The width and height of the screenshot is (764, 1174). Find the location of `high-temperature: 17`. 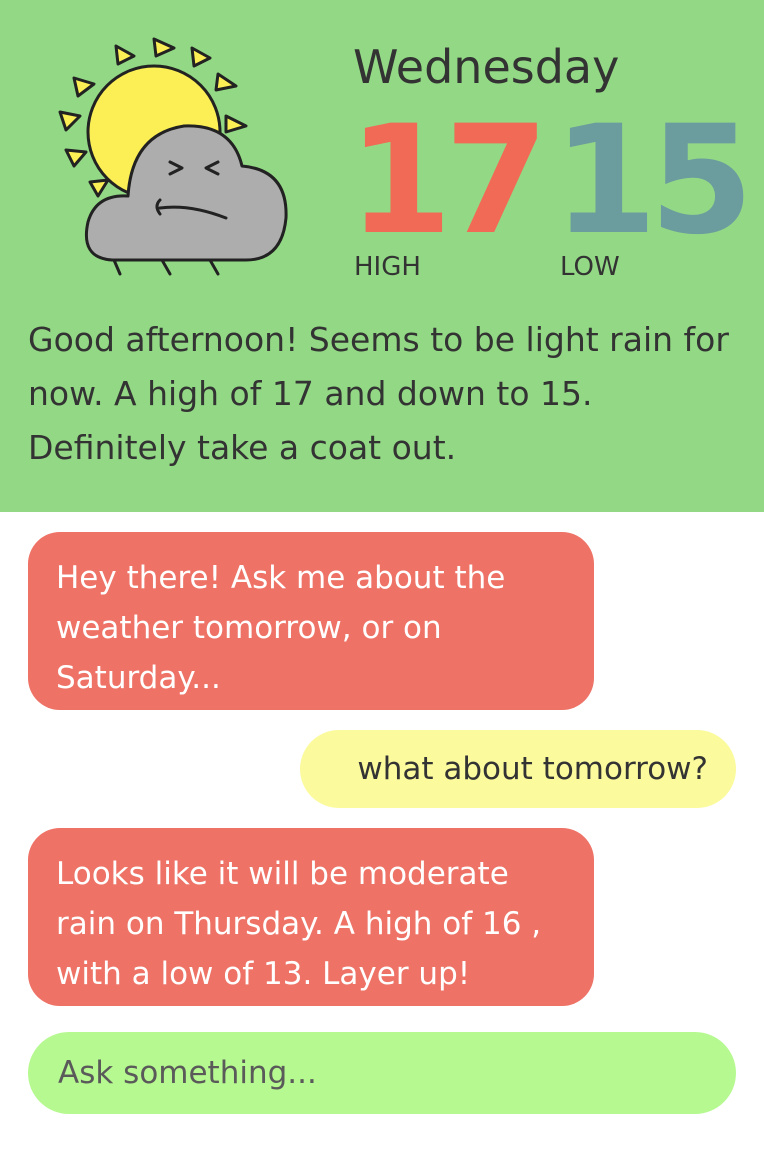

high-temperature: 17 is located at coordinates (448, 181).